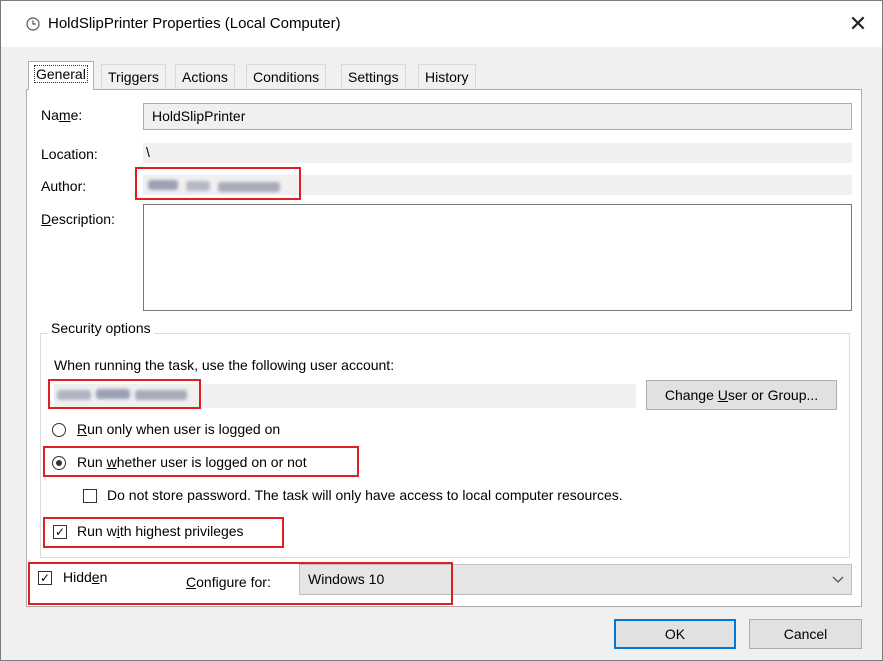  Describe the element at coordinates (497, 257) in the screenshot. I see `description-field` at that location.